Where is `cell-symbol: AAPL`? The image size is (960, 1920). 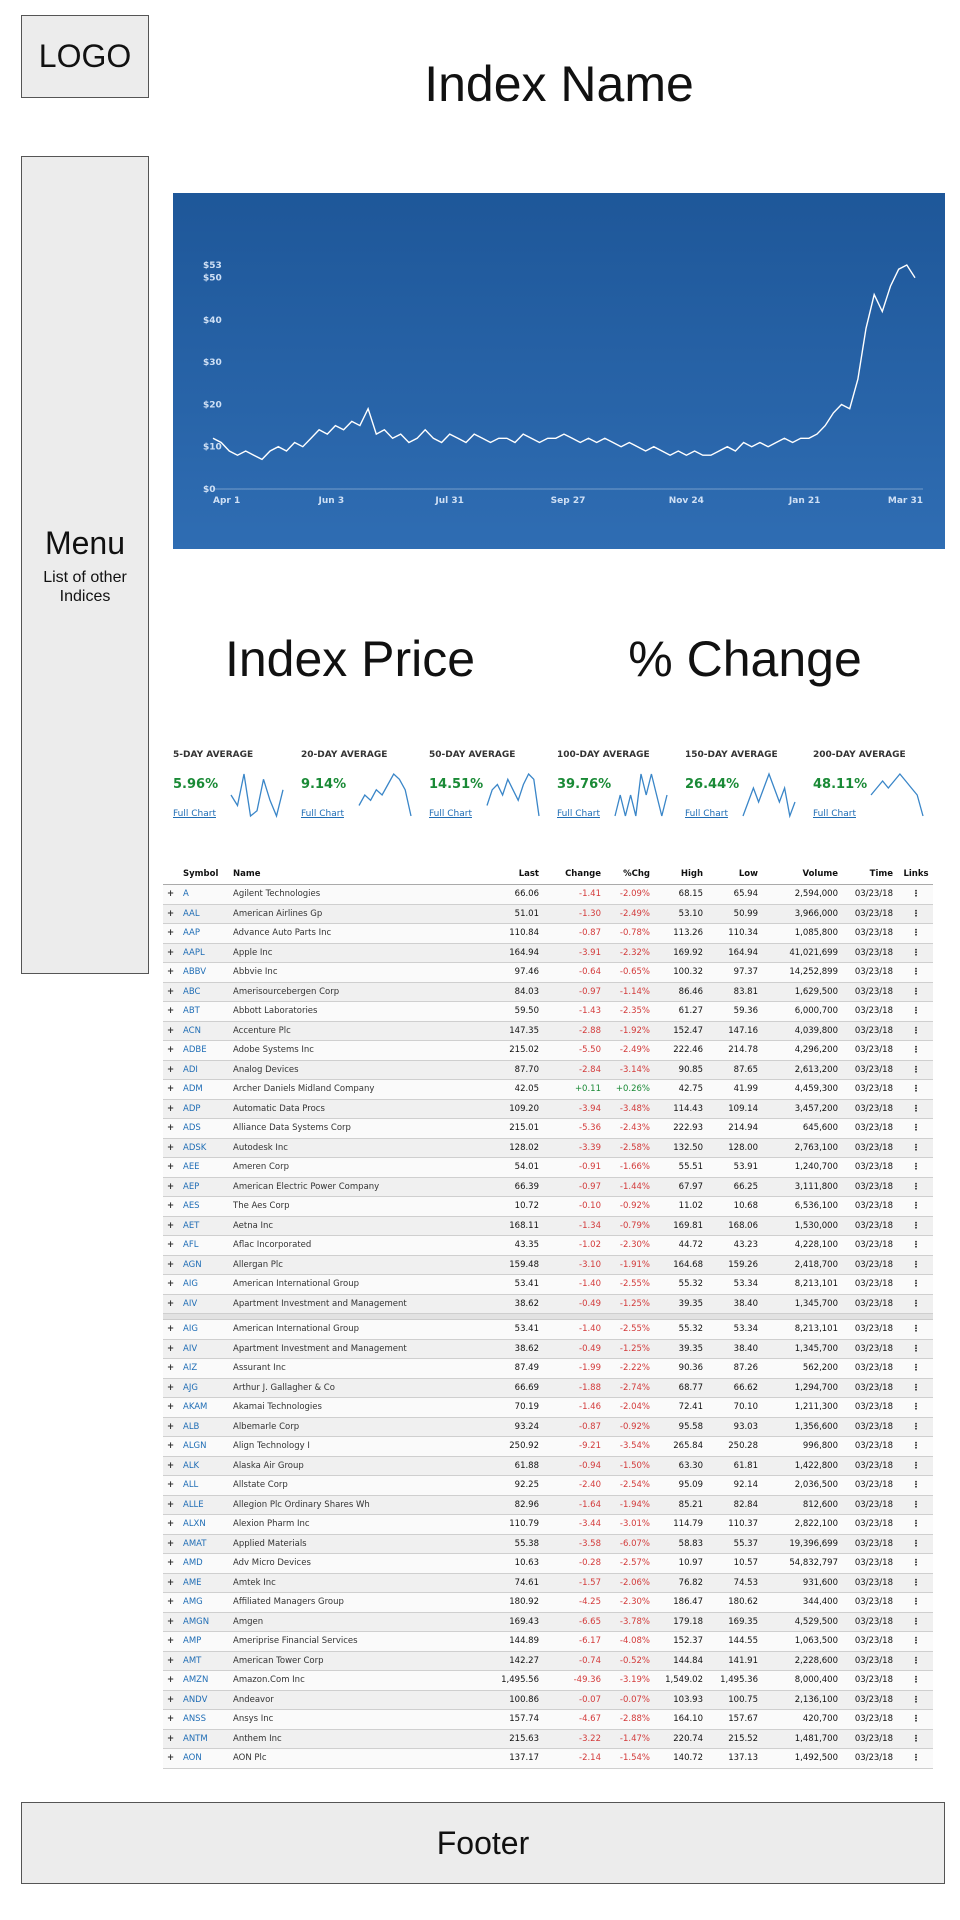
cell-symbol: AAPL is located at coordinates (208, 953).